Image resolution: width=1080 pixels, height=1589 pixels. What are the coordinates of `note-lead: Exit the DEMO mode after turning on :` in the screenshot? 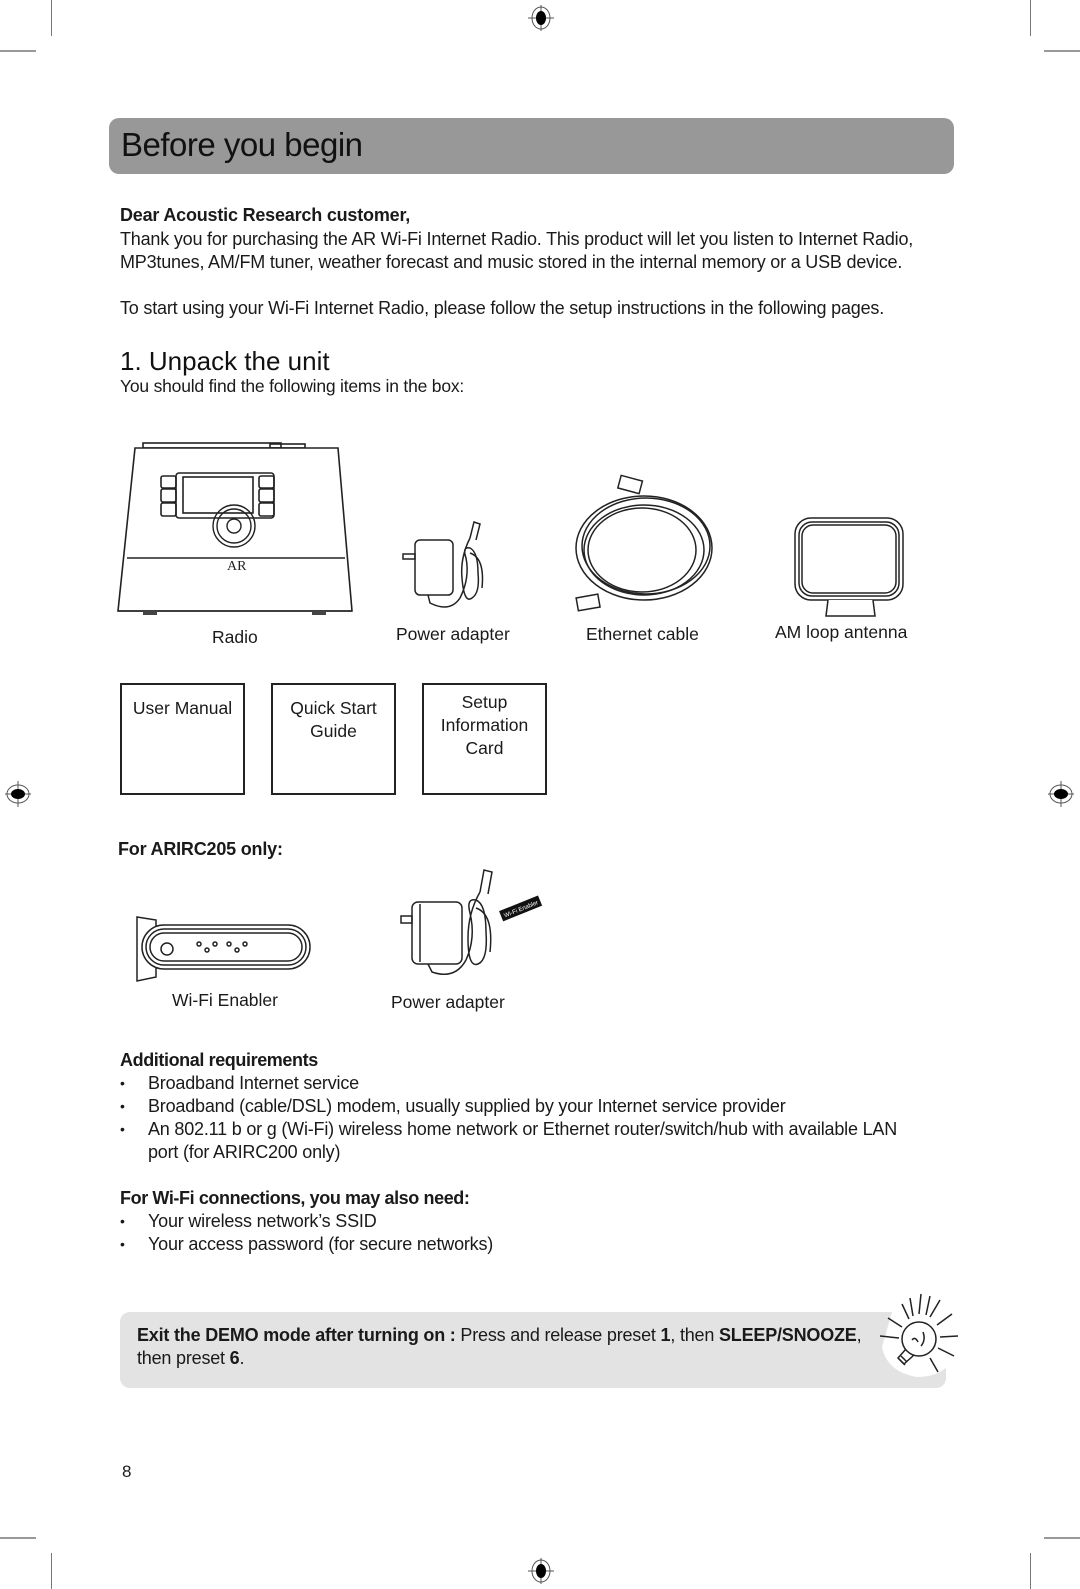 It's located at (296, 1335).